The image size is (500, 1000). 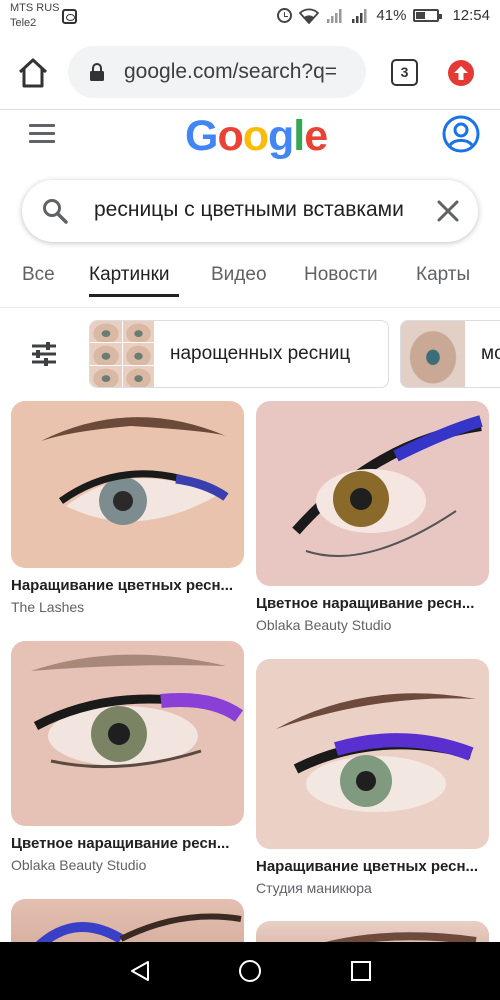 I want to click on status-indicators: 41% 12:54, so click(x=383, y=15).